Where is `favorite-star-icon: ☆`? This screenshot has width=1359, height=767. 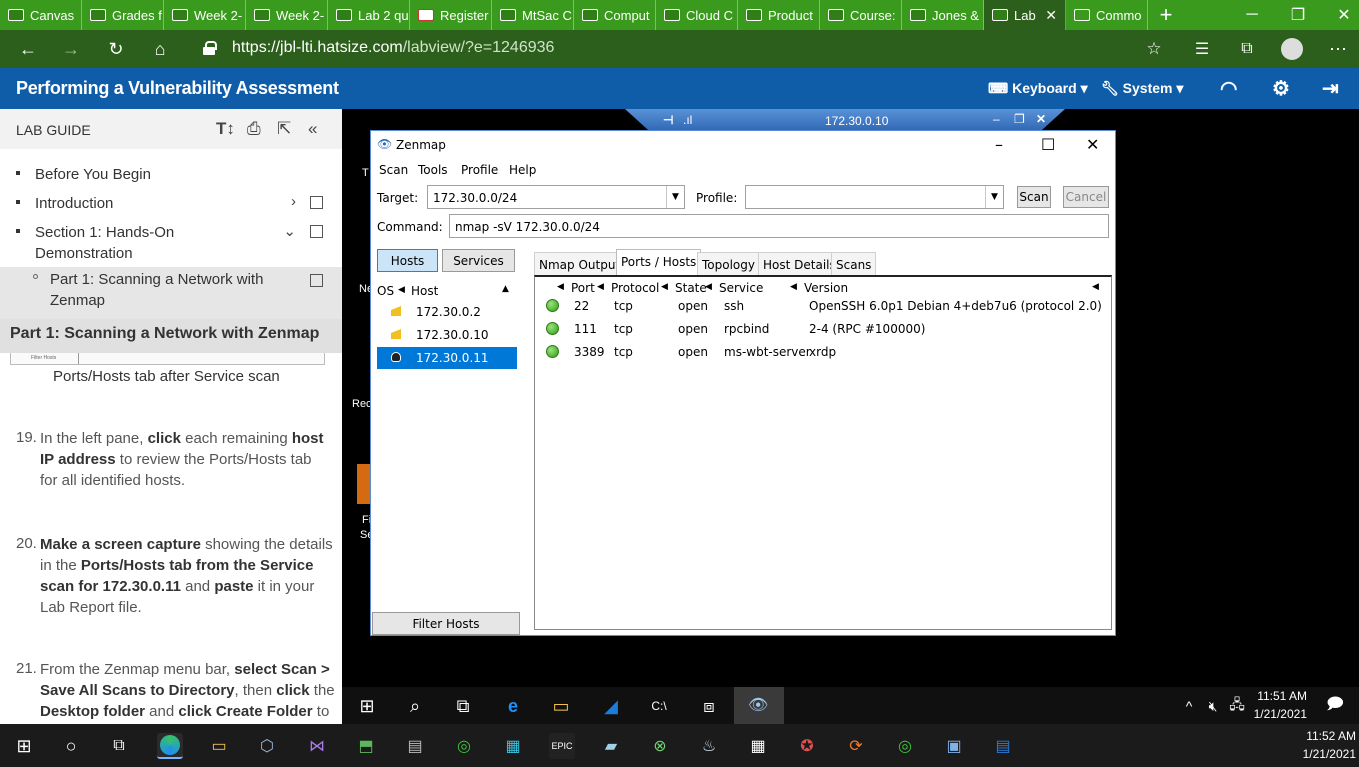 favorite-star-icon: ☆ is located at coordinates (1154, 49).